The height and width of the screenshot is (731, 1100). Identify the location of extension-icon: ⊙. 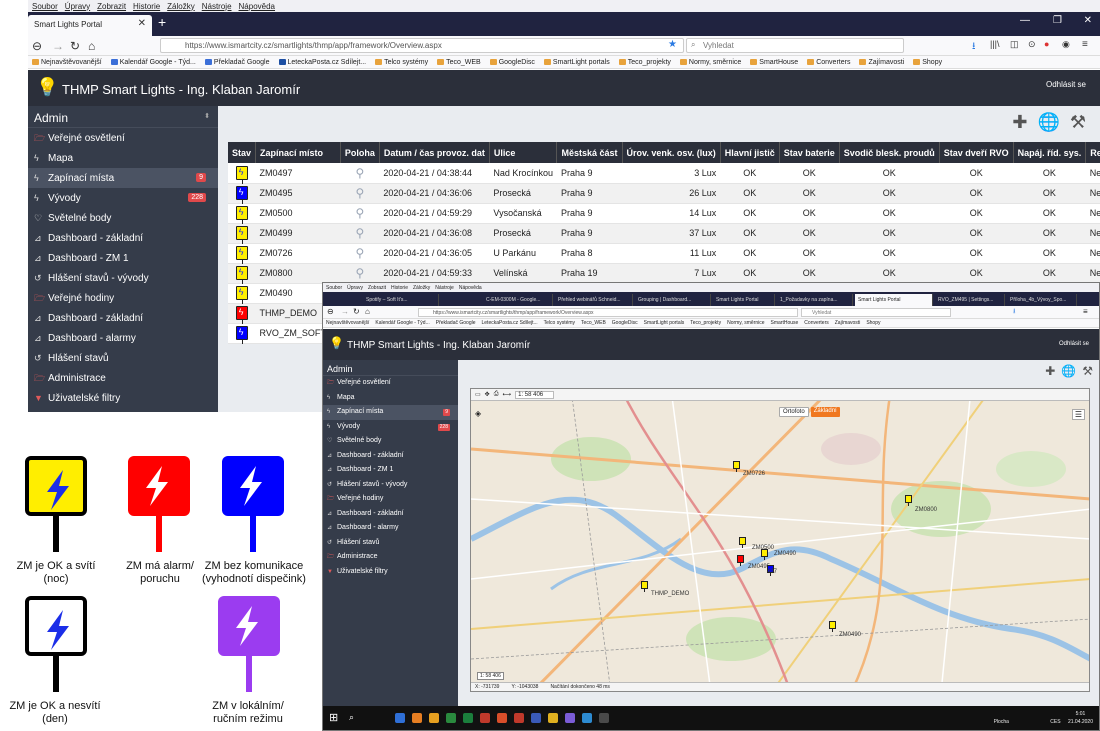
(1032, 44).